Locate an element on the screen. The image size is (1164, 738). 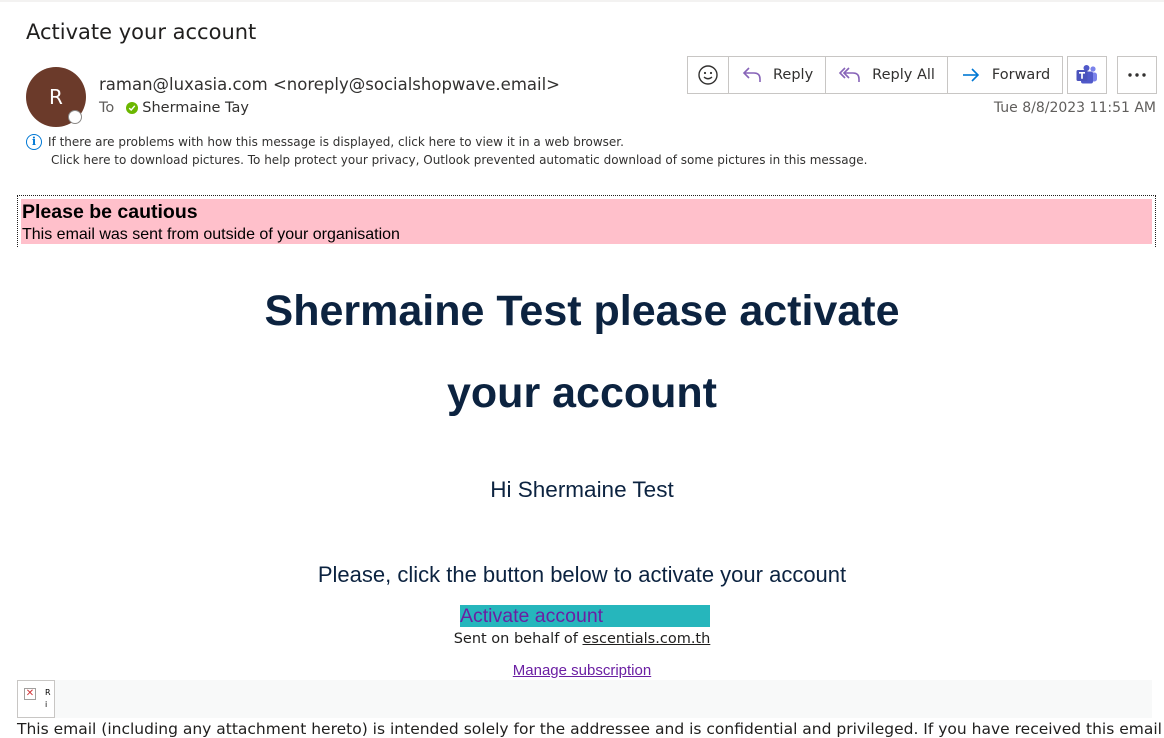
message-subject: Activate your account is located at coordinates (141, 32).